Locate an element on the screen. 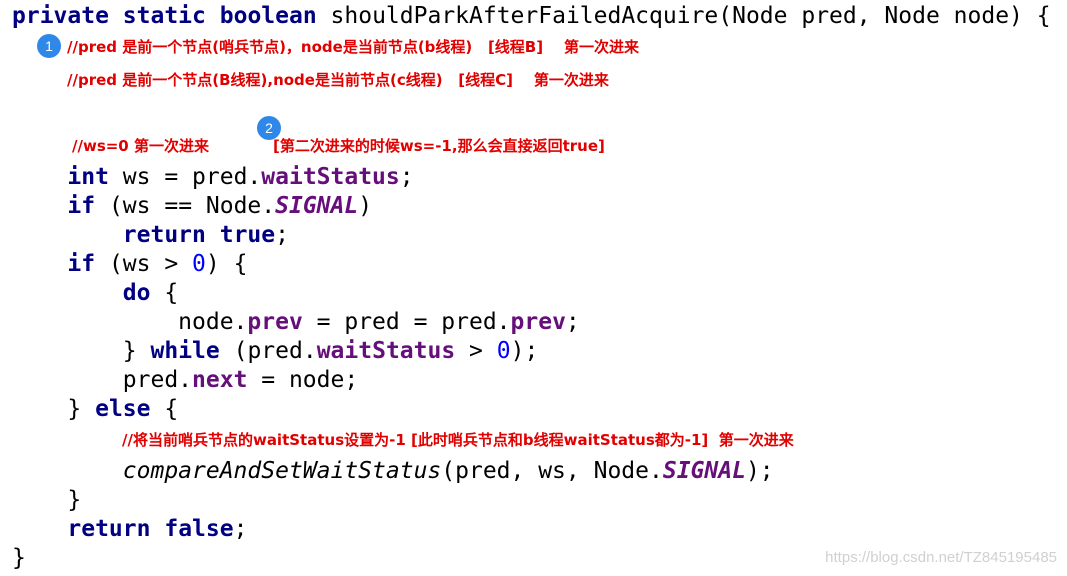 The width and height of the screenshot is (1067, 576). code-line-if-signal: if (ws == Node.SIGNAL) is located at coordinates (192, 206).